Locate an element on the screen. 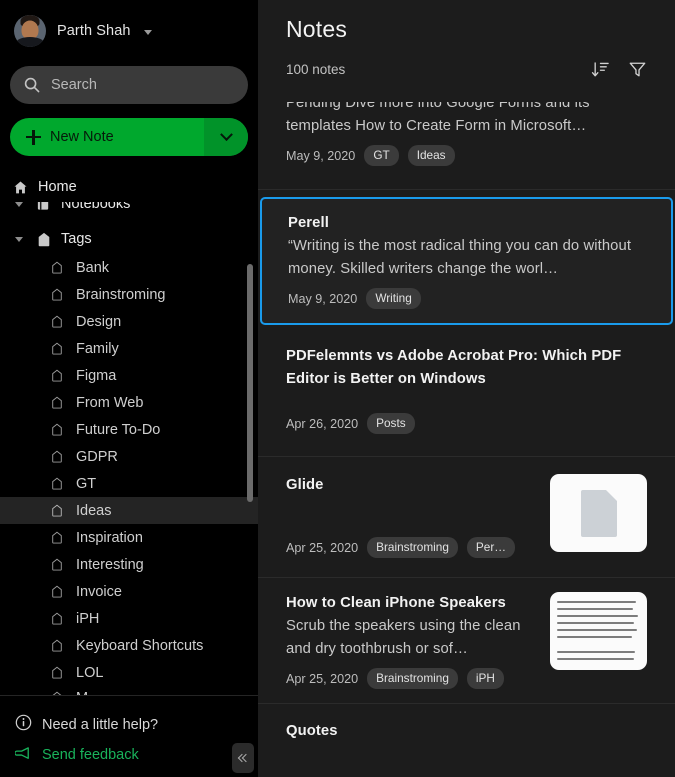 Image resolution: width=675 pixels, height=777 pixels. sidebar-item-home: Home is located at coordinates (129, 187).